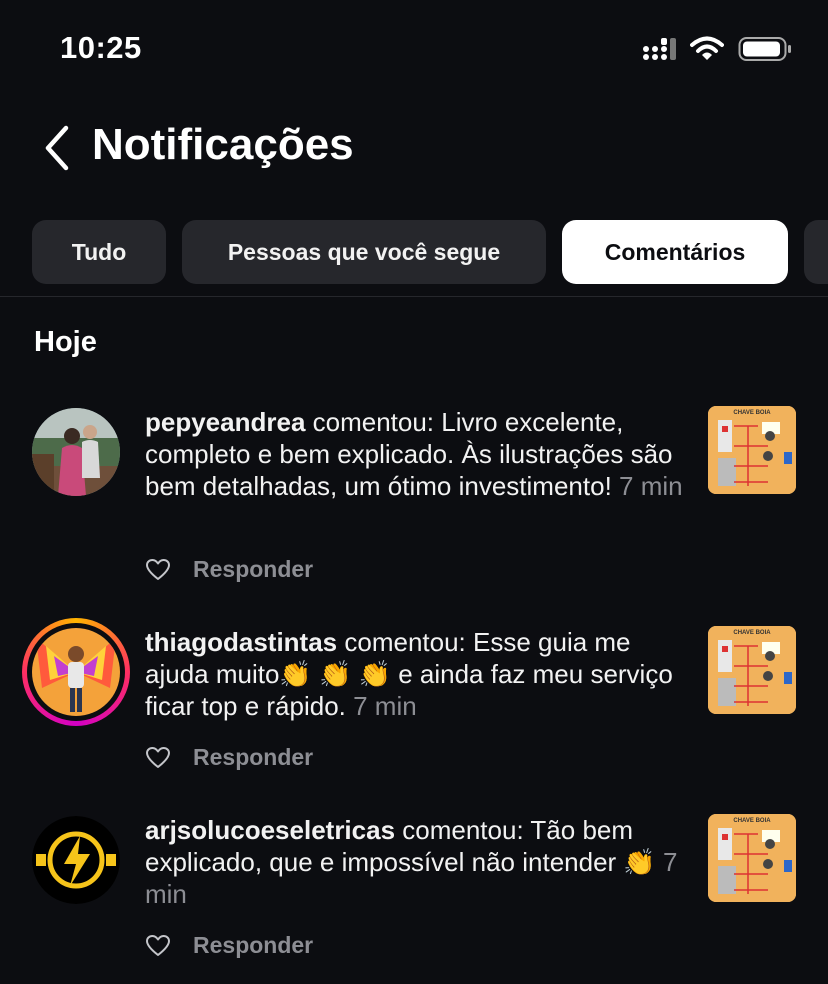 This screenshot has height=984, width=828. I want to click on tab-tudo: Tudo, so click(99, 252).